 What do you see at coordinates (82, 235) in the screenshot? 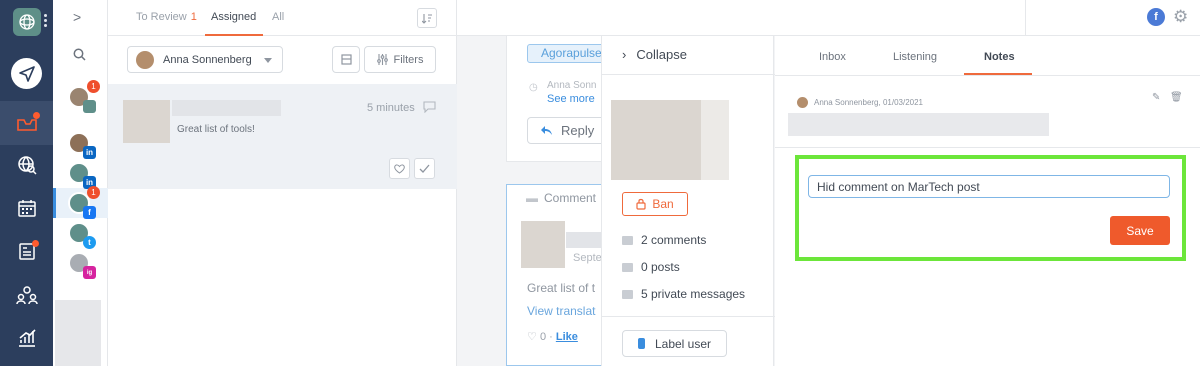
I see `profile-twitter: t` at bounding box center [82, 235].